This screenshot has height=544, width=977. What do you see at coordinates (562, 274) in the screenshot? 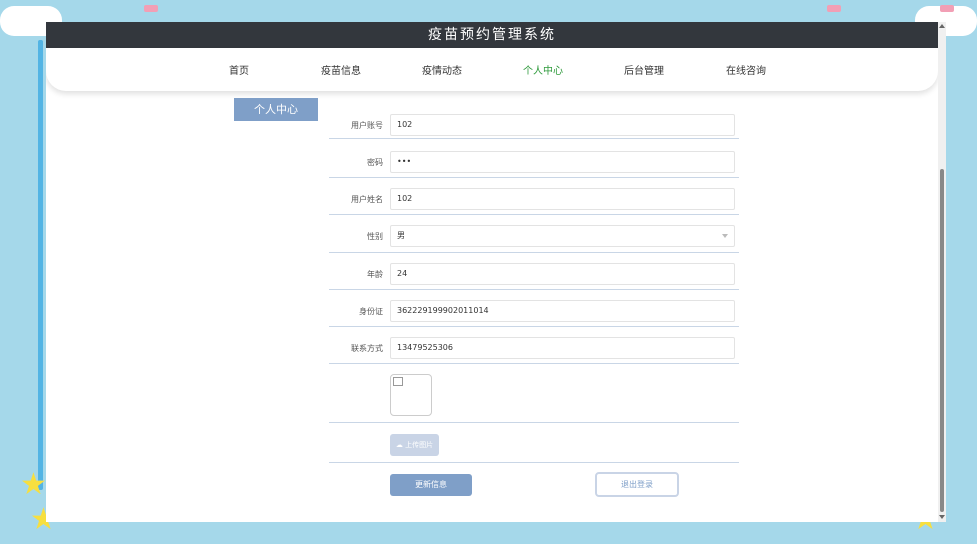
I see `age-field: 24` at bounding box center [562, 274].